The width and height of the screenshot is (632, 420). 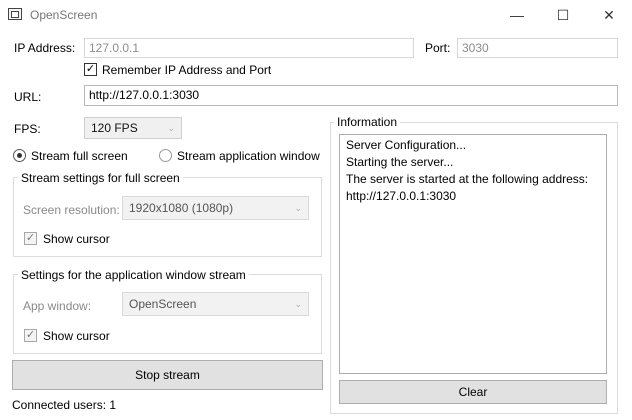 What do you see at coordinates (351, 95) in the screenshot?
I see `url-field: http://127.0.0.1:3030` at bounding box center [351, 95].